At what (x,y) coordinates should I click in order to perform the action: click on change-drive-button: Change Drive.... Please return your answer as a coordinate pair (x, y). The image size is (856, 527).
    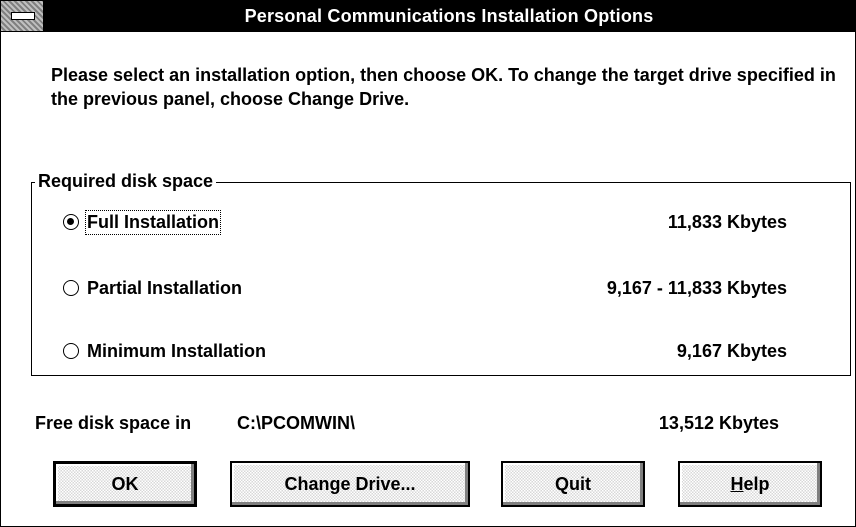
    Looking at the image, I should click on (350, 484).